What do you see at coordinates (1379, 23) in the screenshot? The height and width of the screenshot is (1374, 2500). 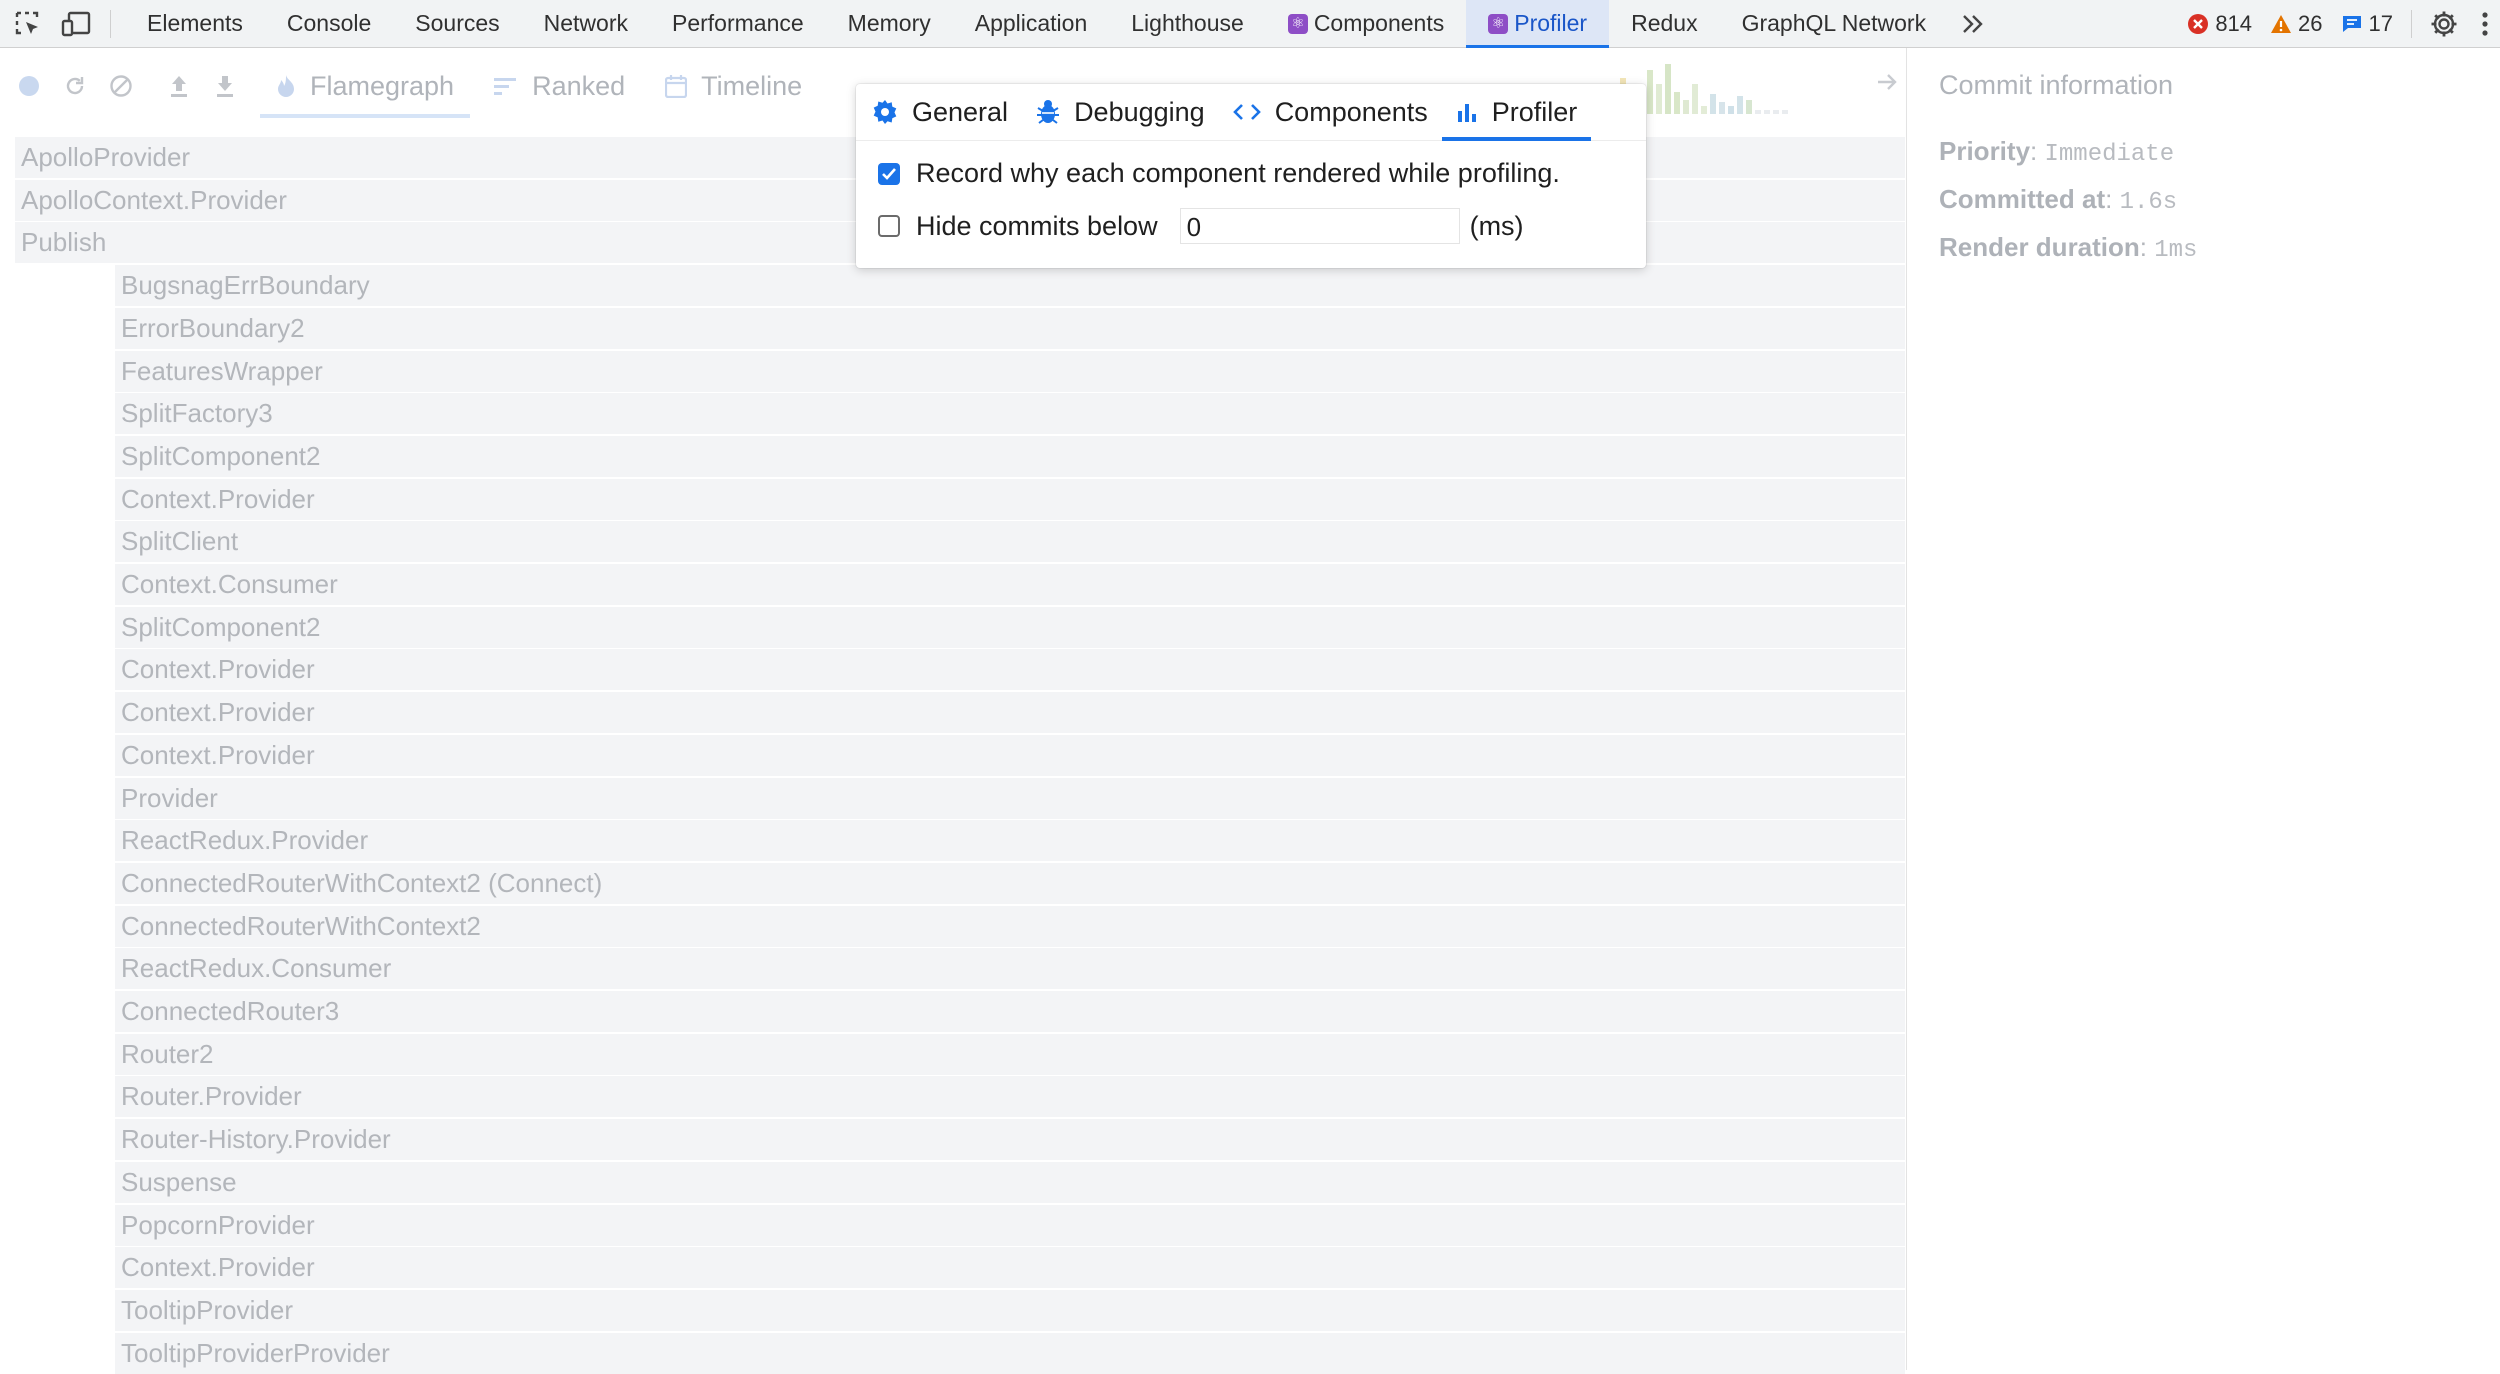 I see `tab-label: Components` at bounding box center [1379, 23].